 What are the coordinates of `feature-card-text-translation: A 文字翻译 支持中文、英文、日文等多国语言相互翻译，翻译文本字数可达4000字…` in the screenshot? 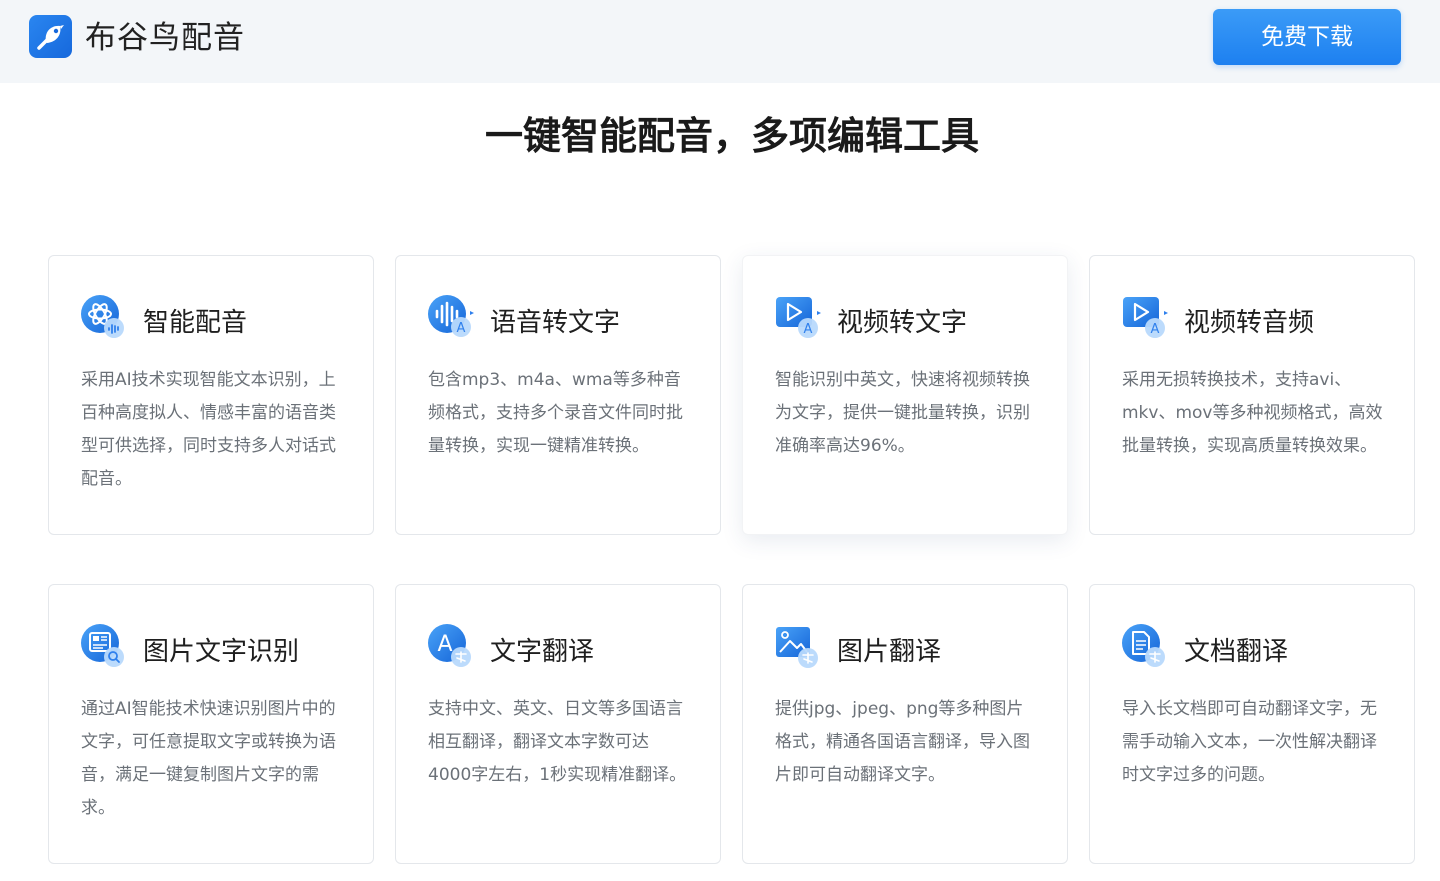 It's located at (558, 724).